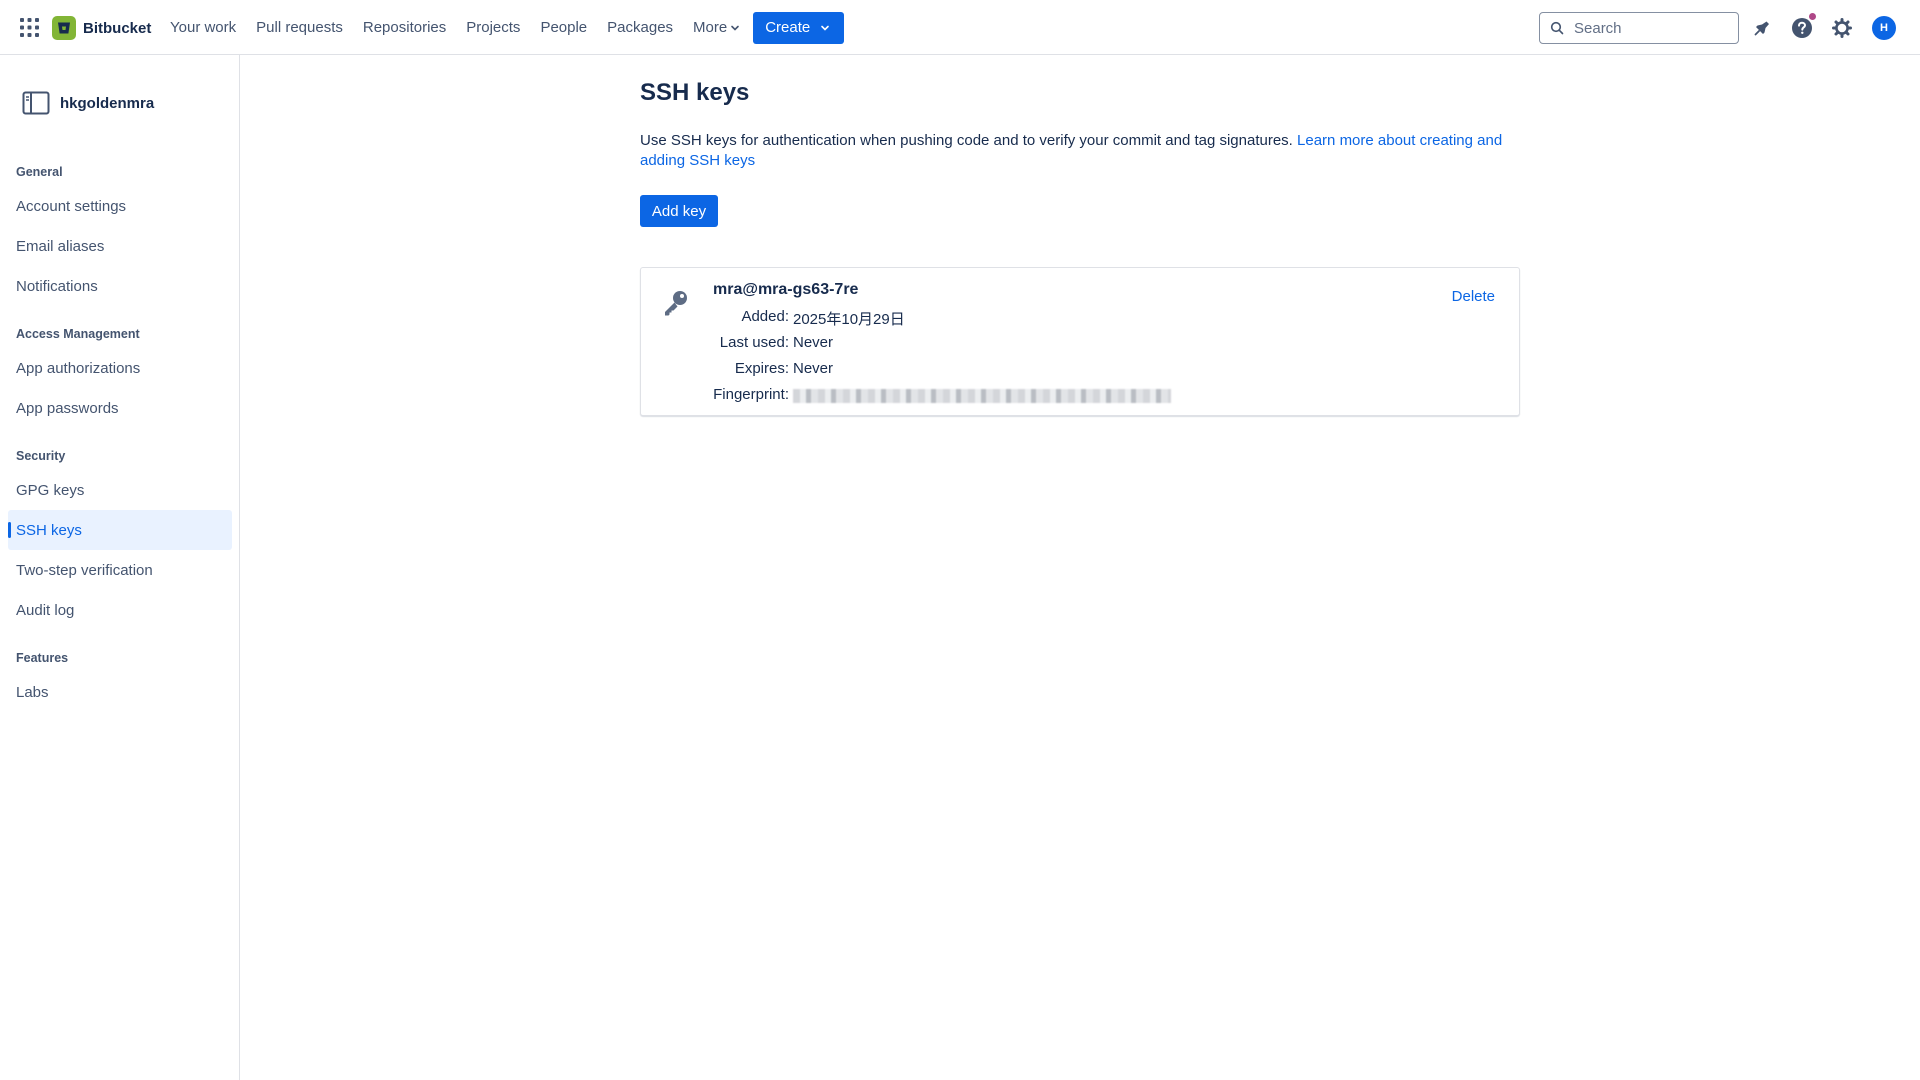  Describe the element at coordinates (120, 286) in the screenshot. I see `sidebar-item-notifications: Notifications` at that location.